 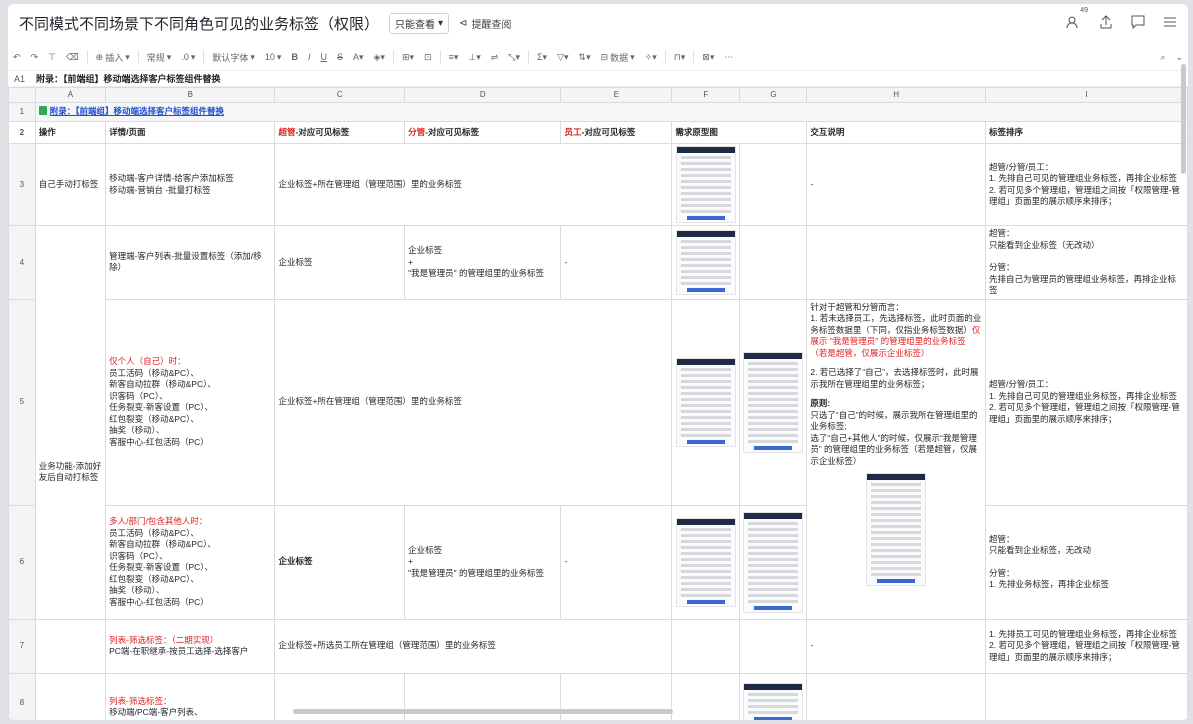 What do you see at coordinates (896, 132) in the screenshot?
I see `header-interaction: 交互说明` at bounding box center [896, 132].